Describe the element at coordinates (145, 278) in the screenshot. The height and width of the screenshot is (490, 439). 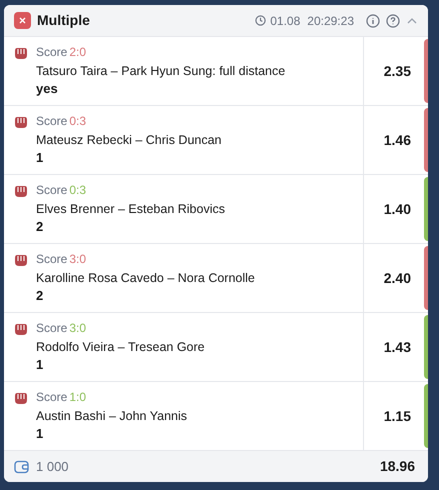
I see `event-name: Karolline Rosa Cavedo – Nora Cornolle` at that location.